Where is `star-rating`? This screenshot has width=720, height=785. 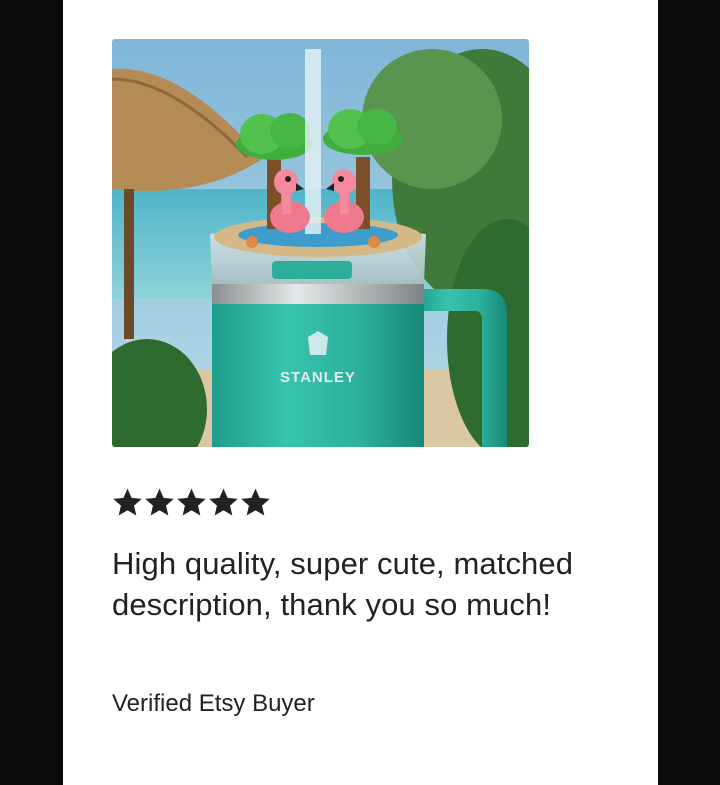
star-rating is located at coordinates (191, 502).